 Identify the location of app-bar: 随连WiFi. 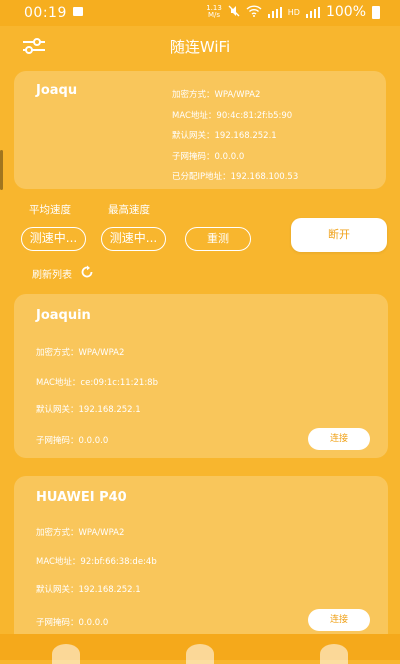
(200, 46).